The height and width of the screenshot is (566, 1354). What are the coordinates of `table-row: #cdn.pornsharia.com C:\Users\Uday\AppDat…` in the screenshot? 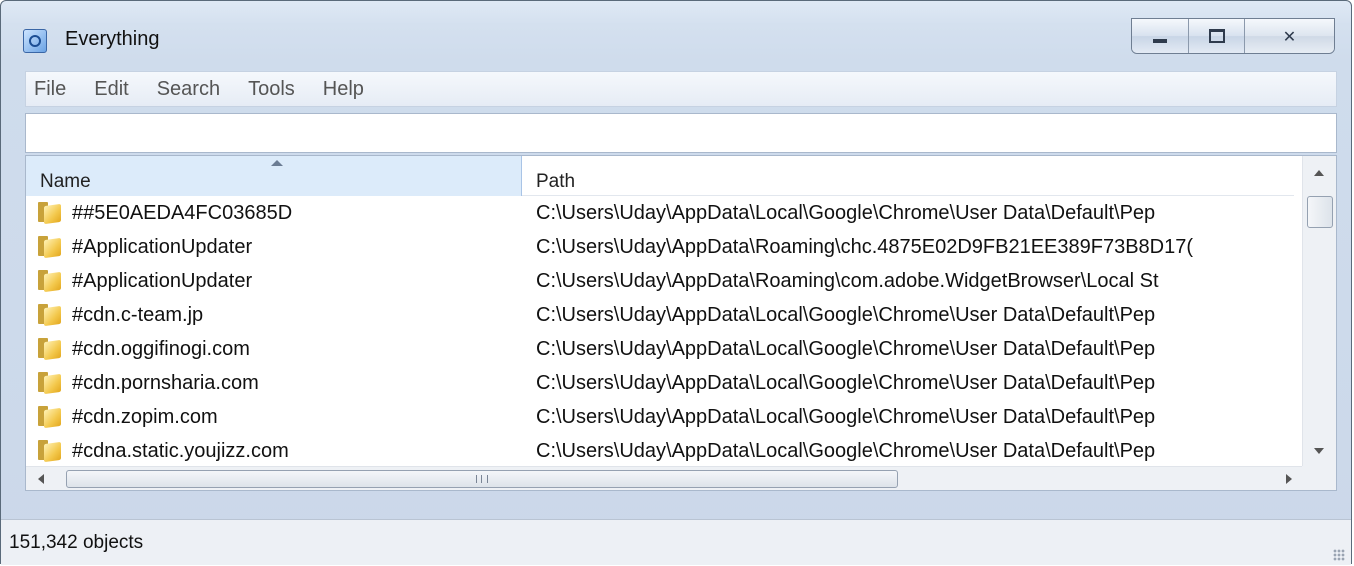 It's located at (660, 383).